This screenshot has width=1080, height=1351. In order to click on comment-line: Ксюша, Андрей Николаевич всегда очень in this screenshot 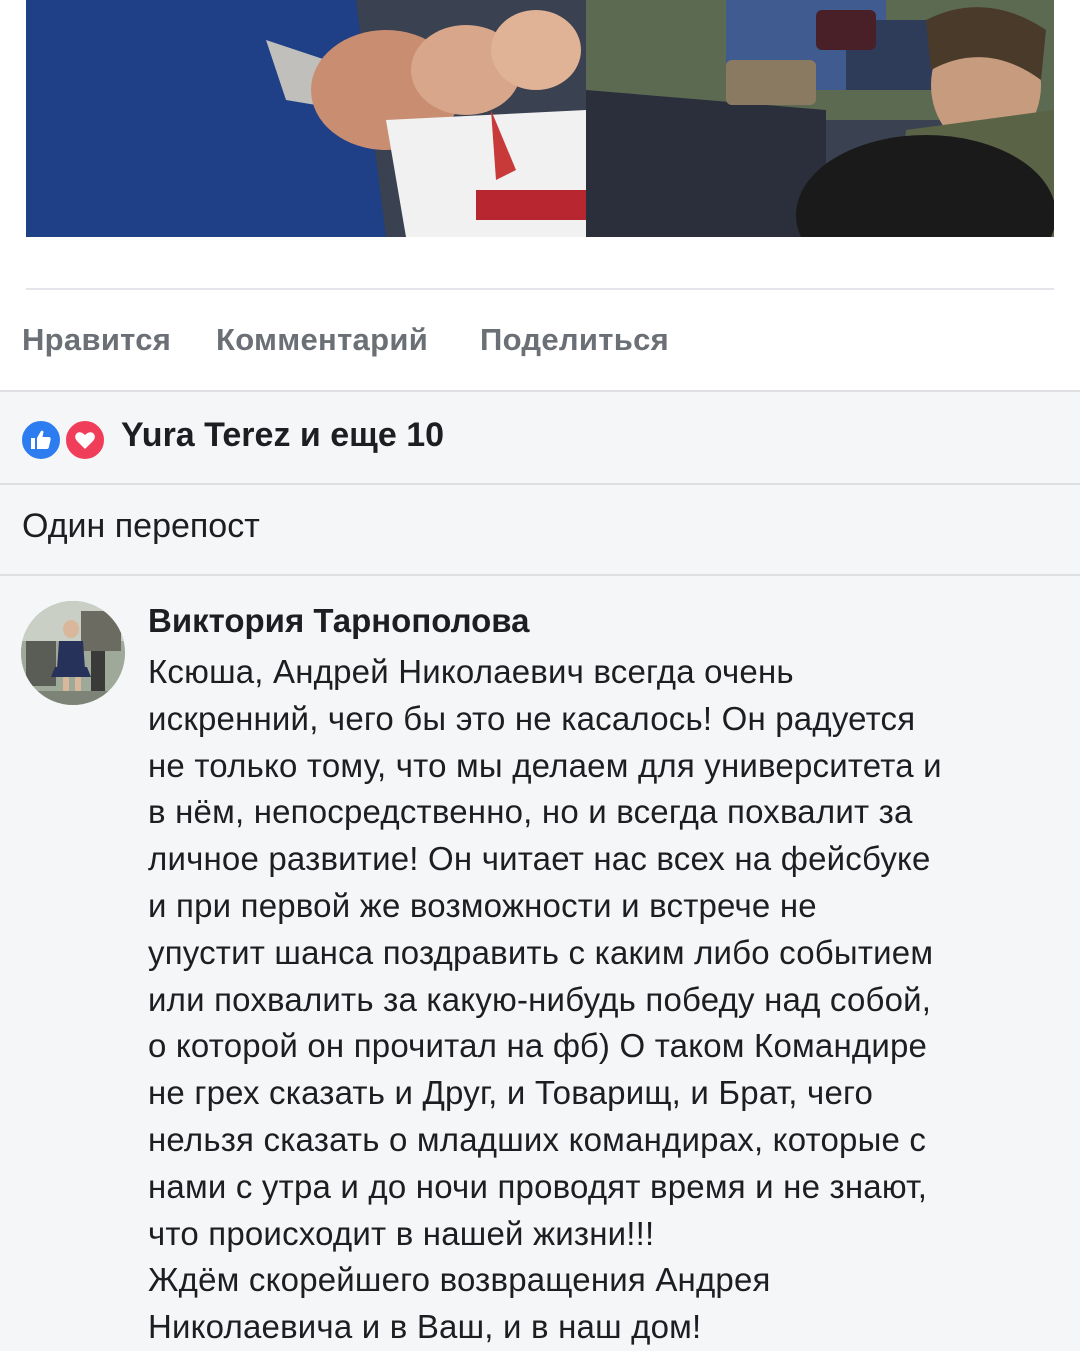, I will do `click(471, 671)`.